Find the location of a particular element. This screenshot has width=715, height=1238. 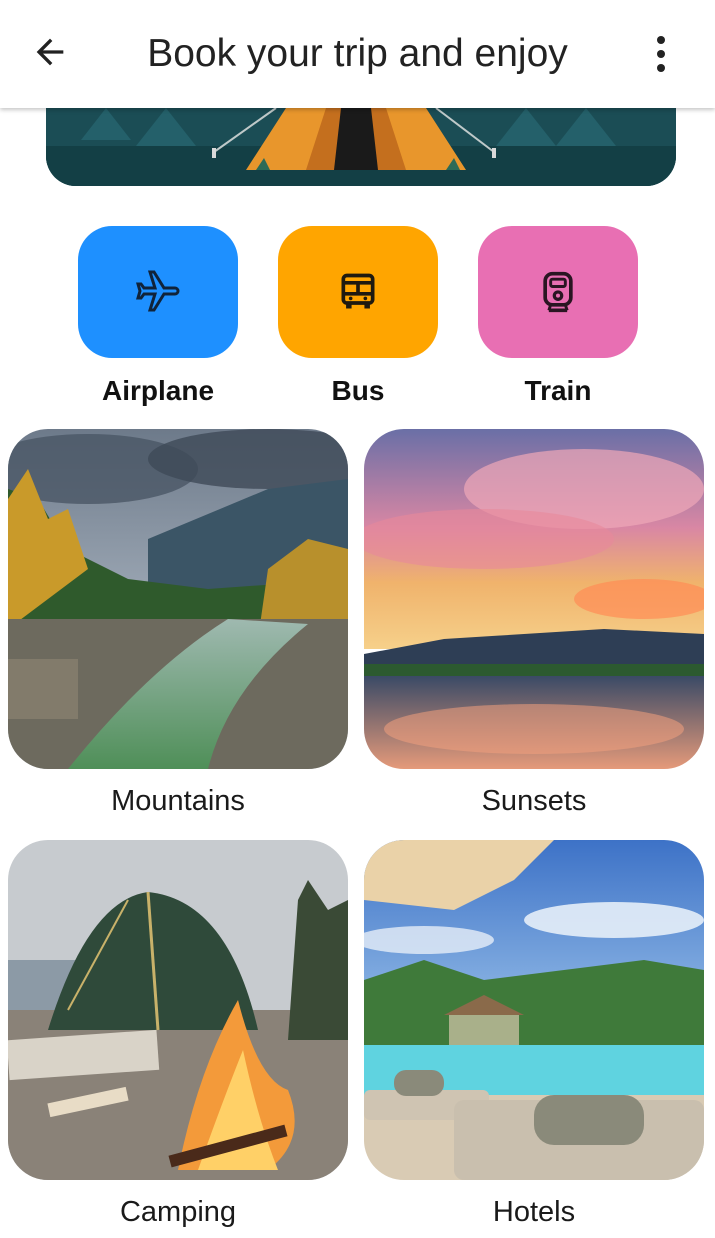

destination-card-mountains: Mountains is located at coordinates (178, 624).